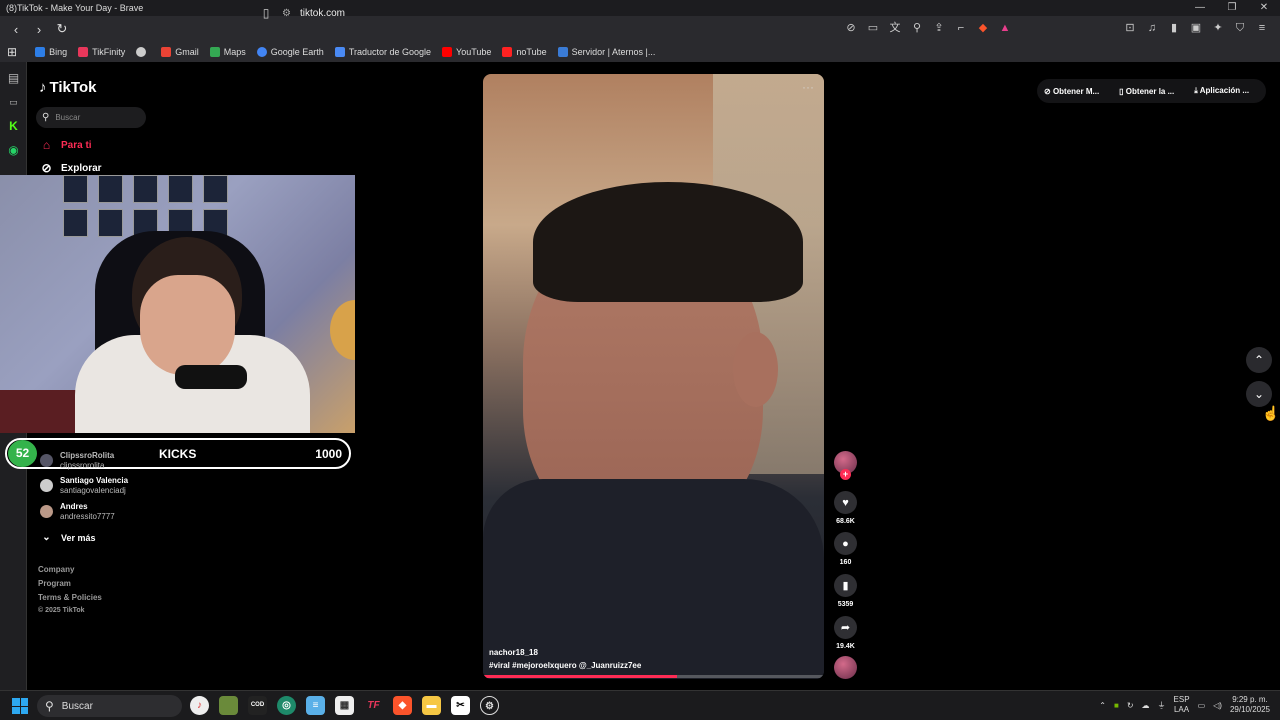 The image size is (1280, 720). I want to click on share-icon: ⇪, so click(939, 28).